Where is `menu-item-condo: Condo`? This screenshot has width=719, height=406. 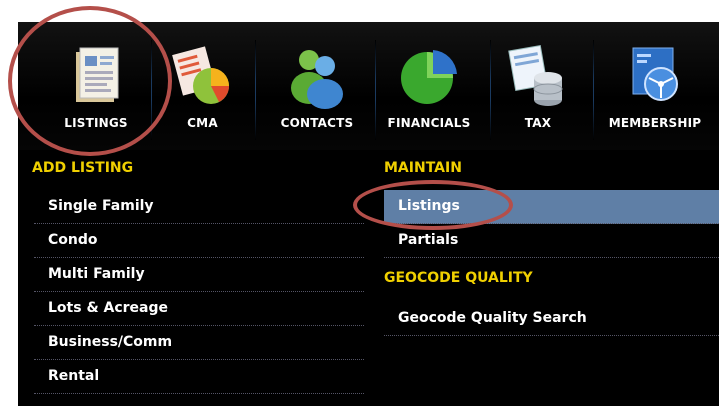 menu-item-condo: Condo is located at coordinates (199, 241).